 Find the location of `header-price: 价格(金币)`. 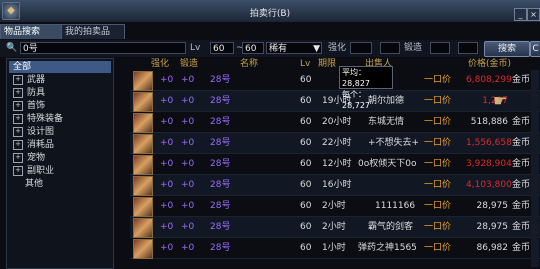

header-price: 价格(金币) is located at coordinates (489, 64).